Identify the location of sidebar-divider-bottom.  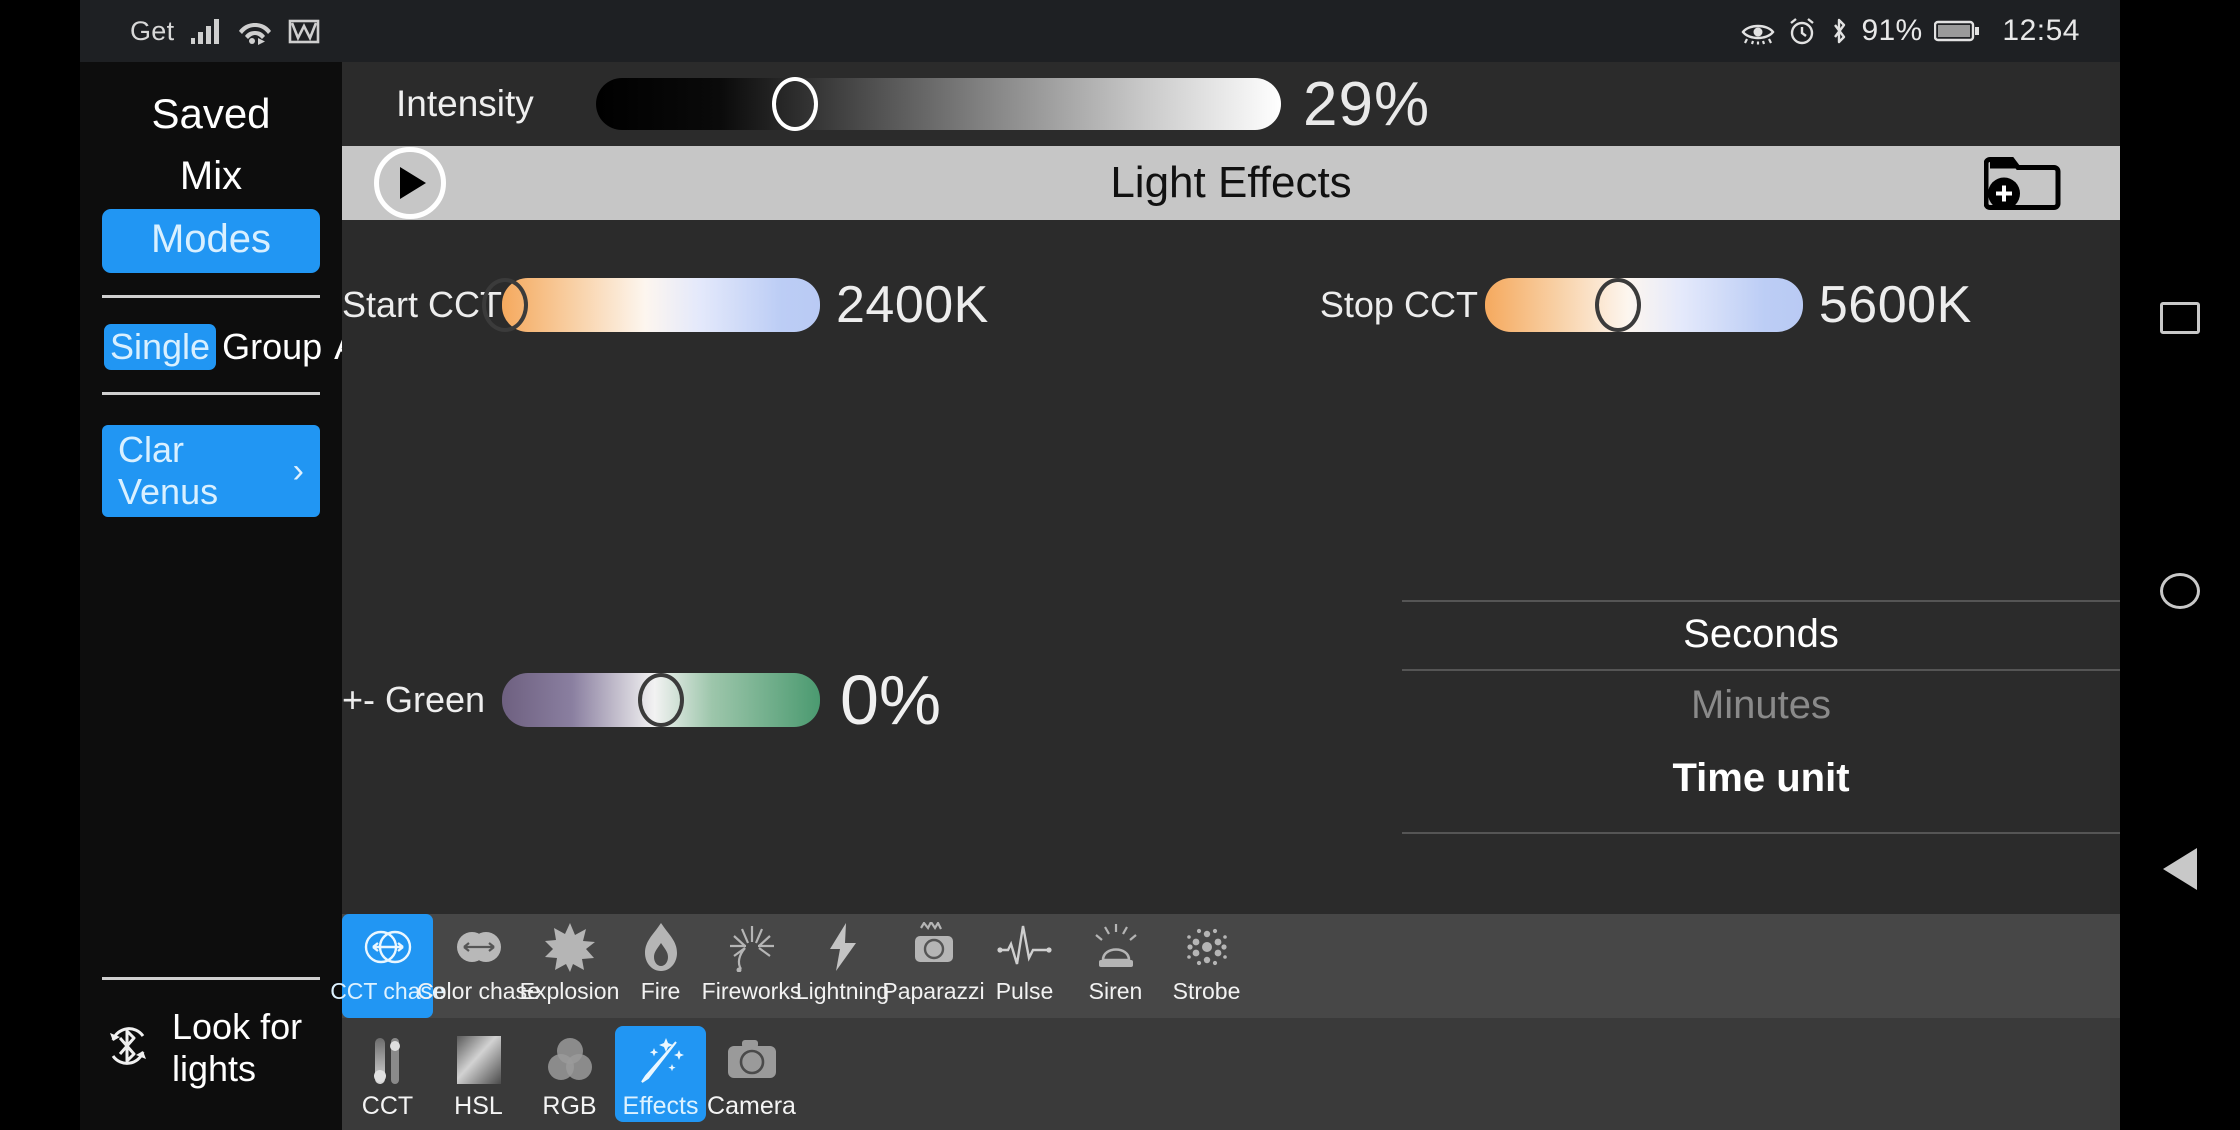
(211, 978).